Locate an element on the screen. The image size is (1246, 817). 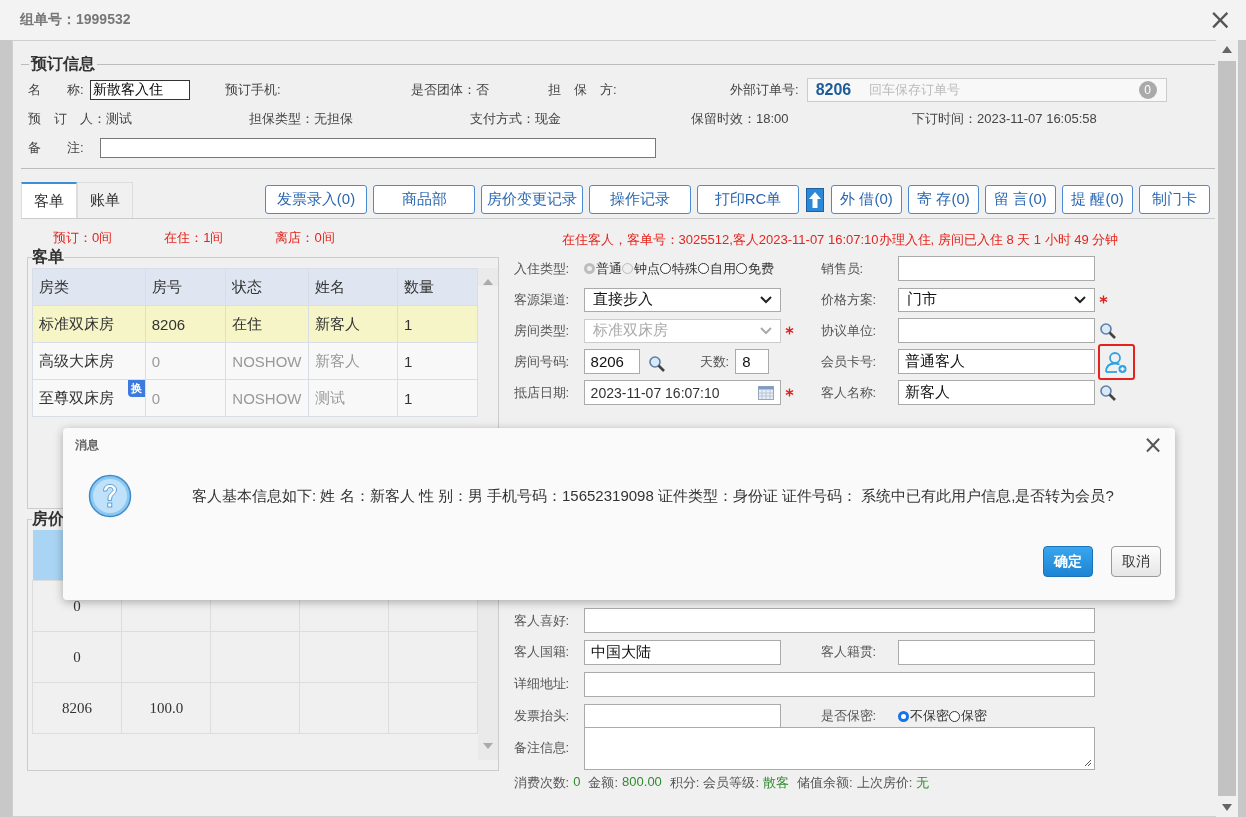
toolbar-button: 操作记录 is located at coordinates (640, 199).